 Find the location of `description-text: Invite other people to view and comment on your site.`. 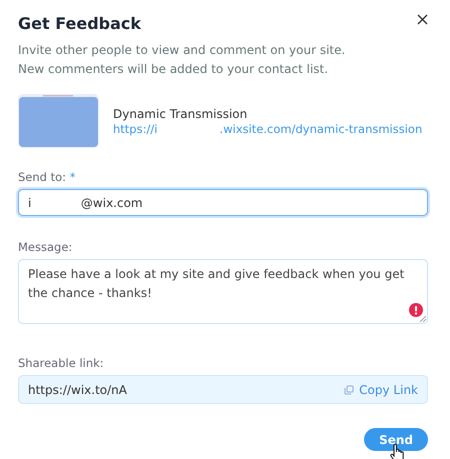

description-text: Invite other people to view and comment on your site. is located at coordinates (182, 50).